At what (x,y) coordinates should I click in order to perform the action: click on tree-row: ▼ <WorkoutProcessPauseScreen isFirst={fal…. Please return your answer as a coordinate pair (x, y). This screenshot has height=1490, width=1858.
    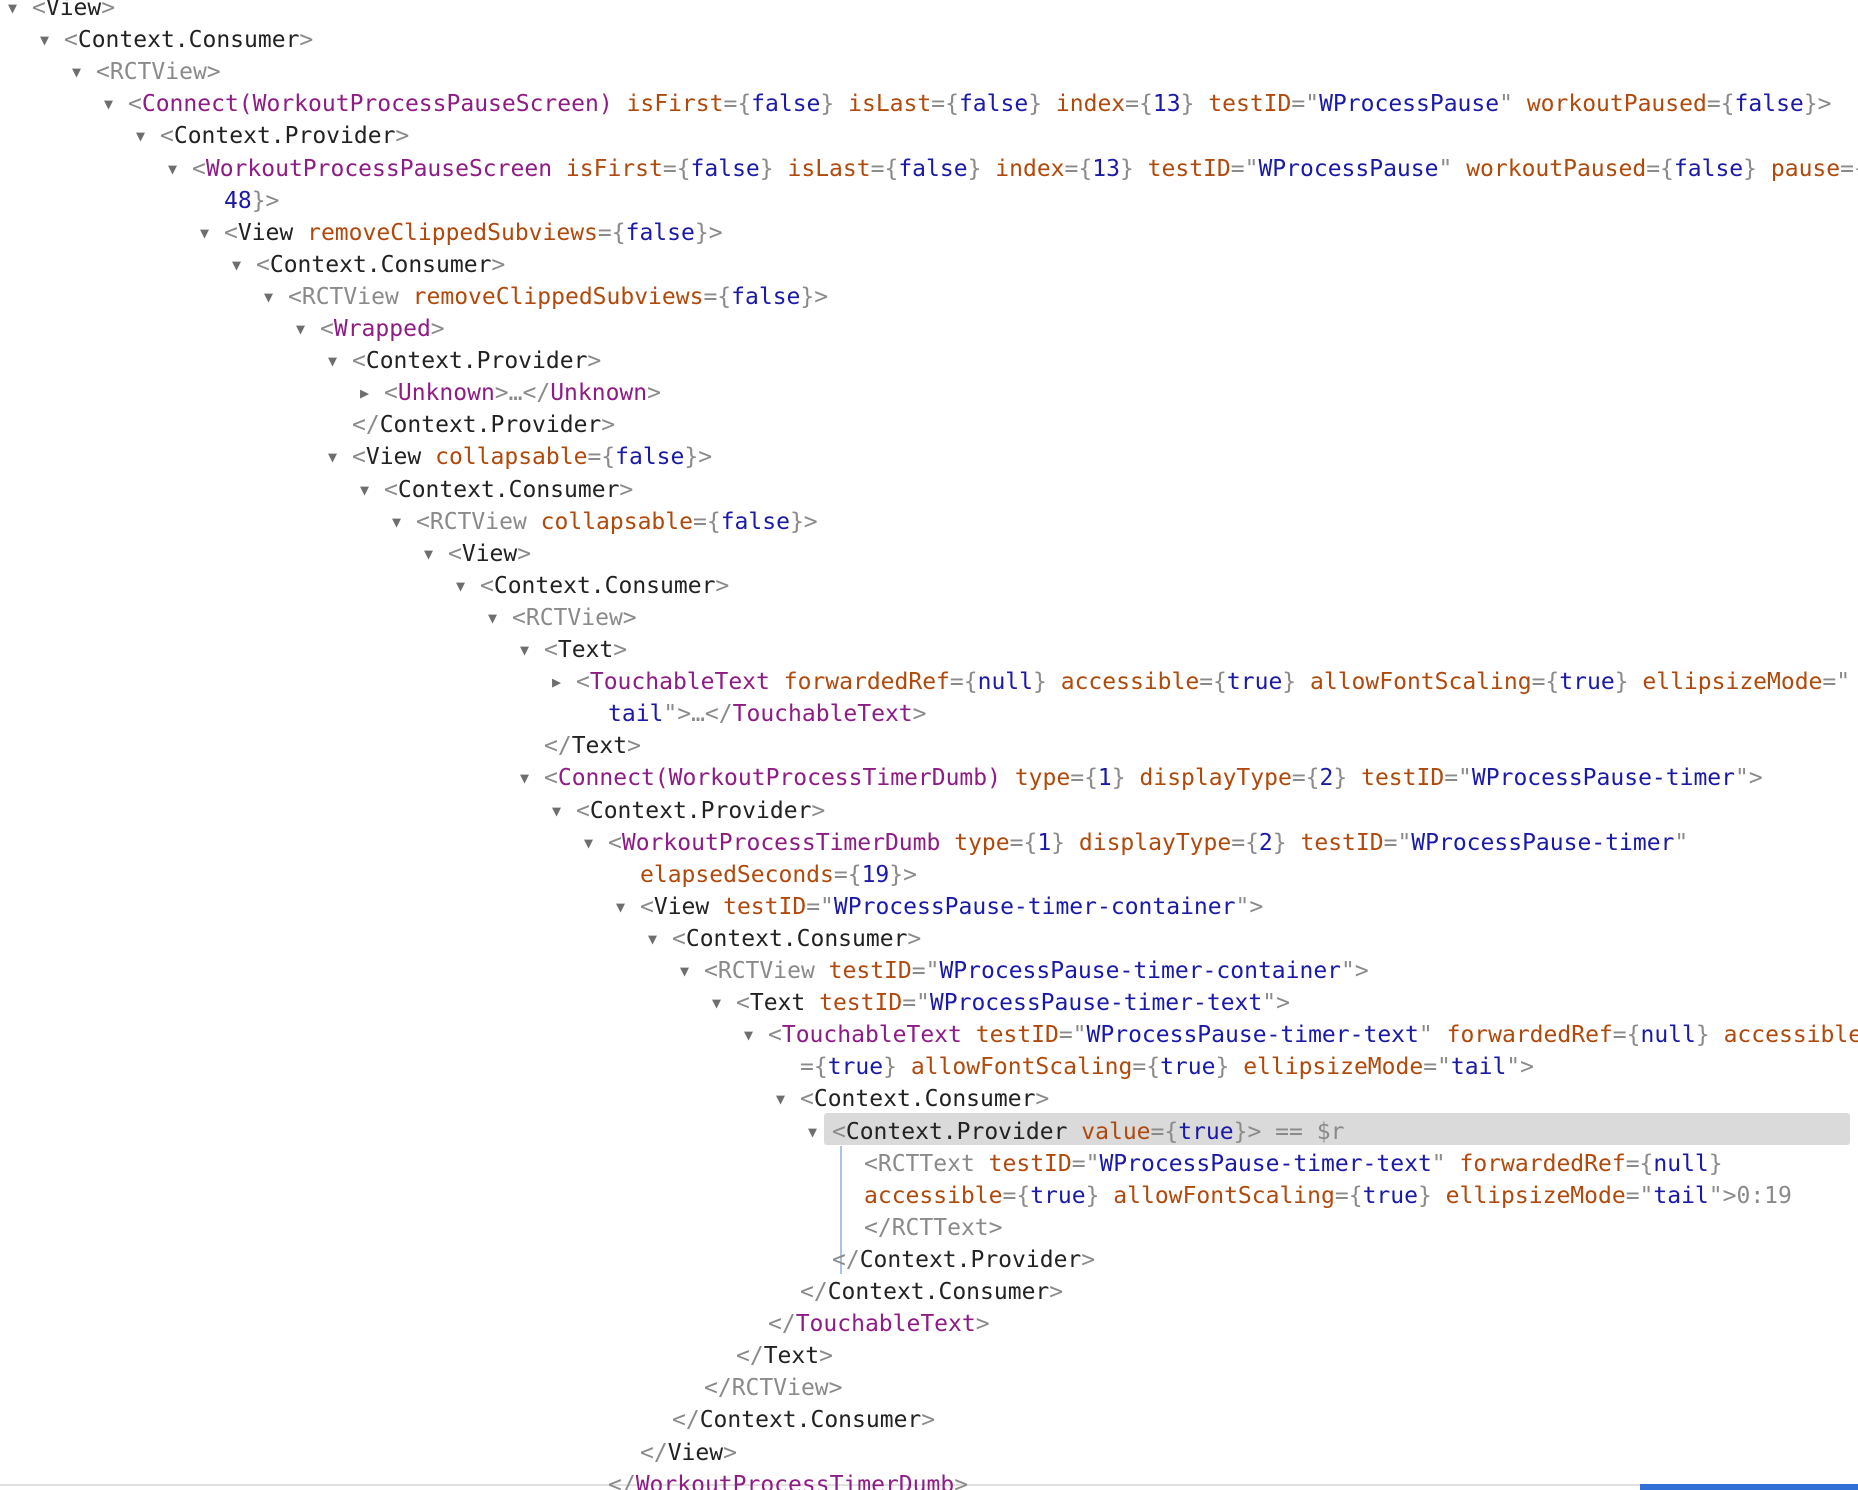
    Looking at the image, I should click on (1013, 169).